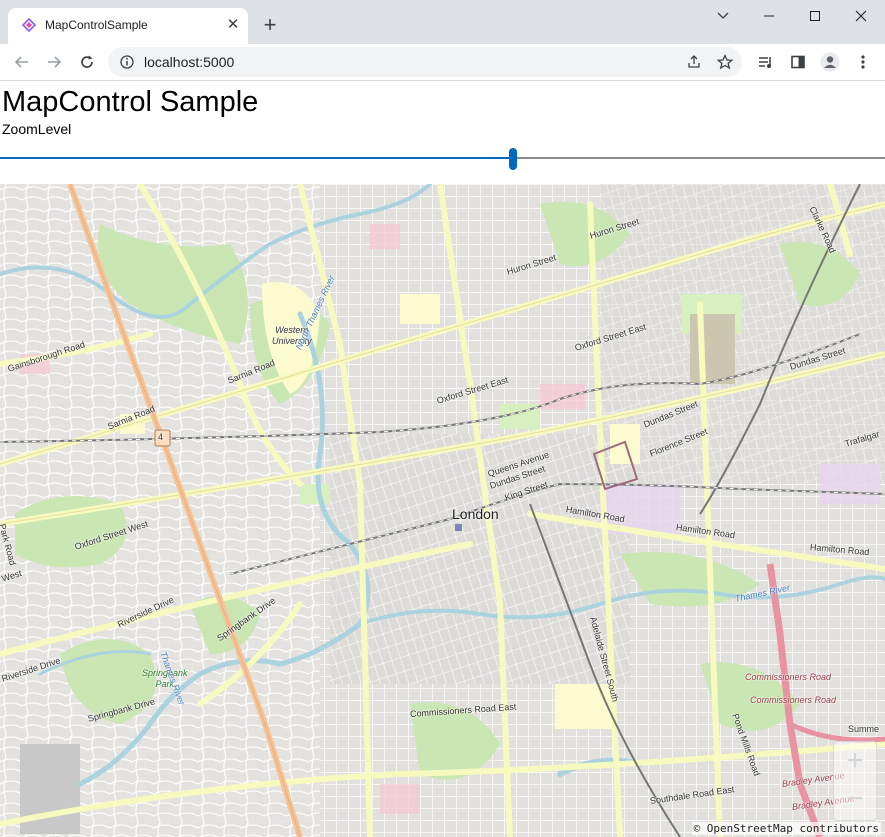 Image resolution: width=885 pixels, height=837 pixels. Describe the element at coordinates (769, 16) in the screenshot. I see `minimize-icon` at that location.